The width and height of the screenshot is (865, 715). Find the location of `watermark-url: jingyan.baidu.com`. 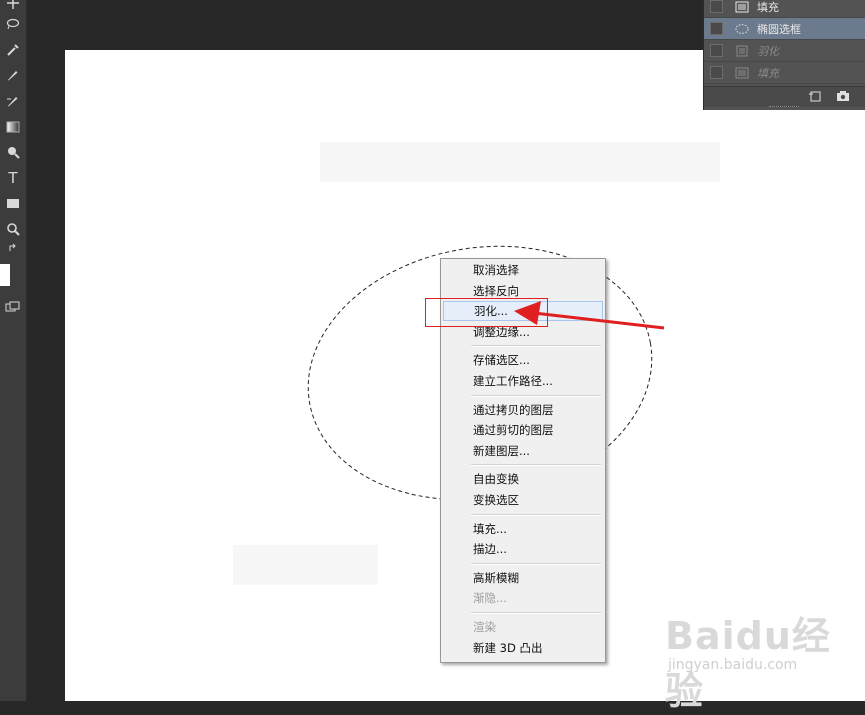

watermark-url: jingyan.baidu.com is located at coordinates (733, 665).